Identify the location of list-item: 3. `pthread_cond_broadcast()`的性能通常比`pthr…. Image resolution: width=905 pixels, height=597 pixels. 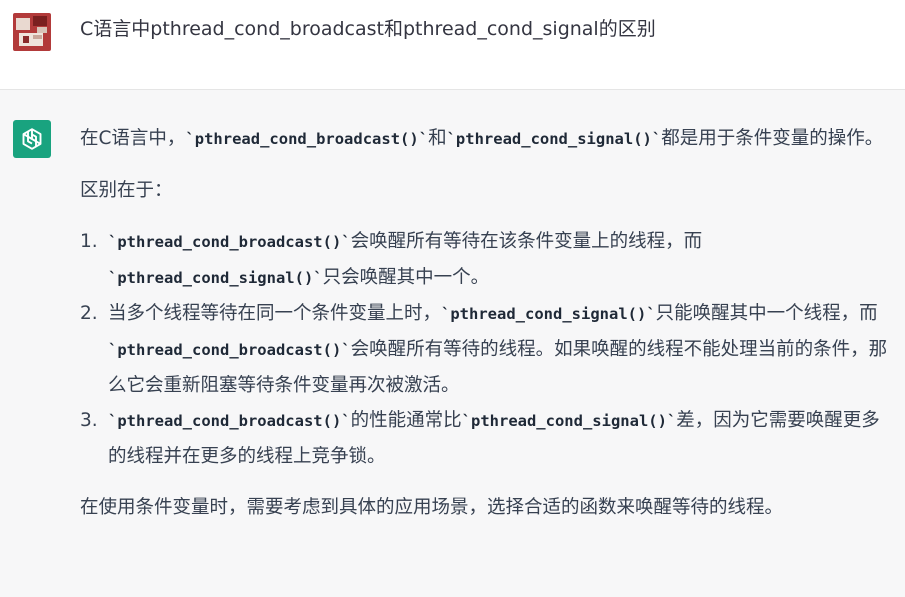
(487, 438).